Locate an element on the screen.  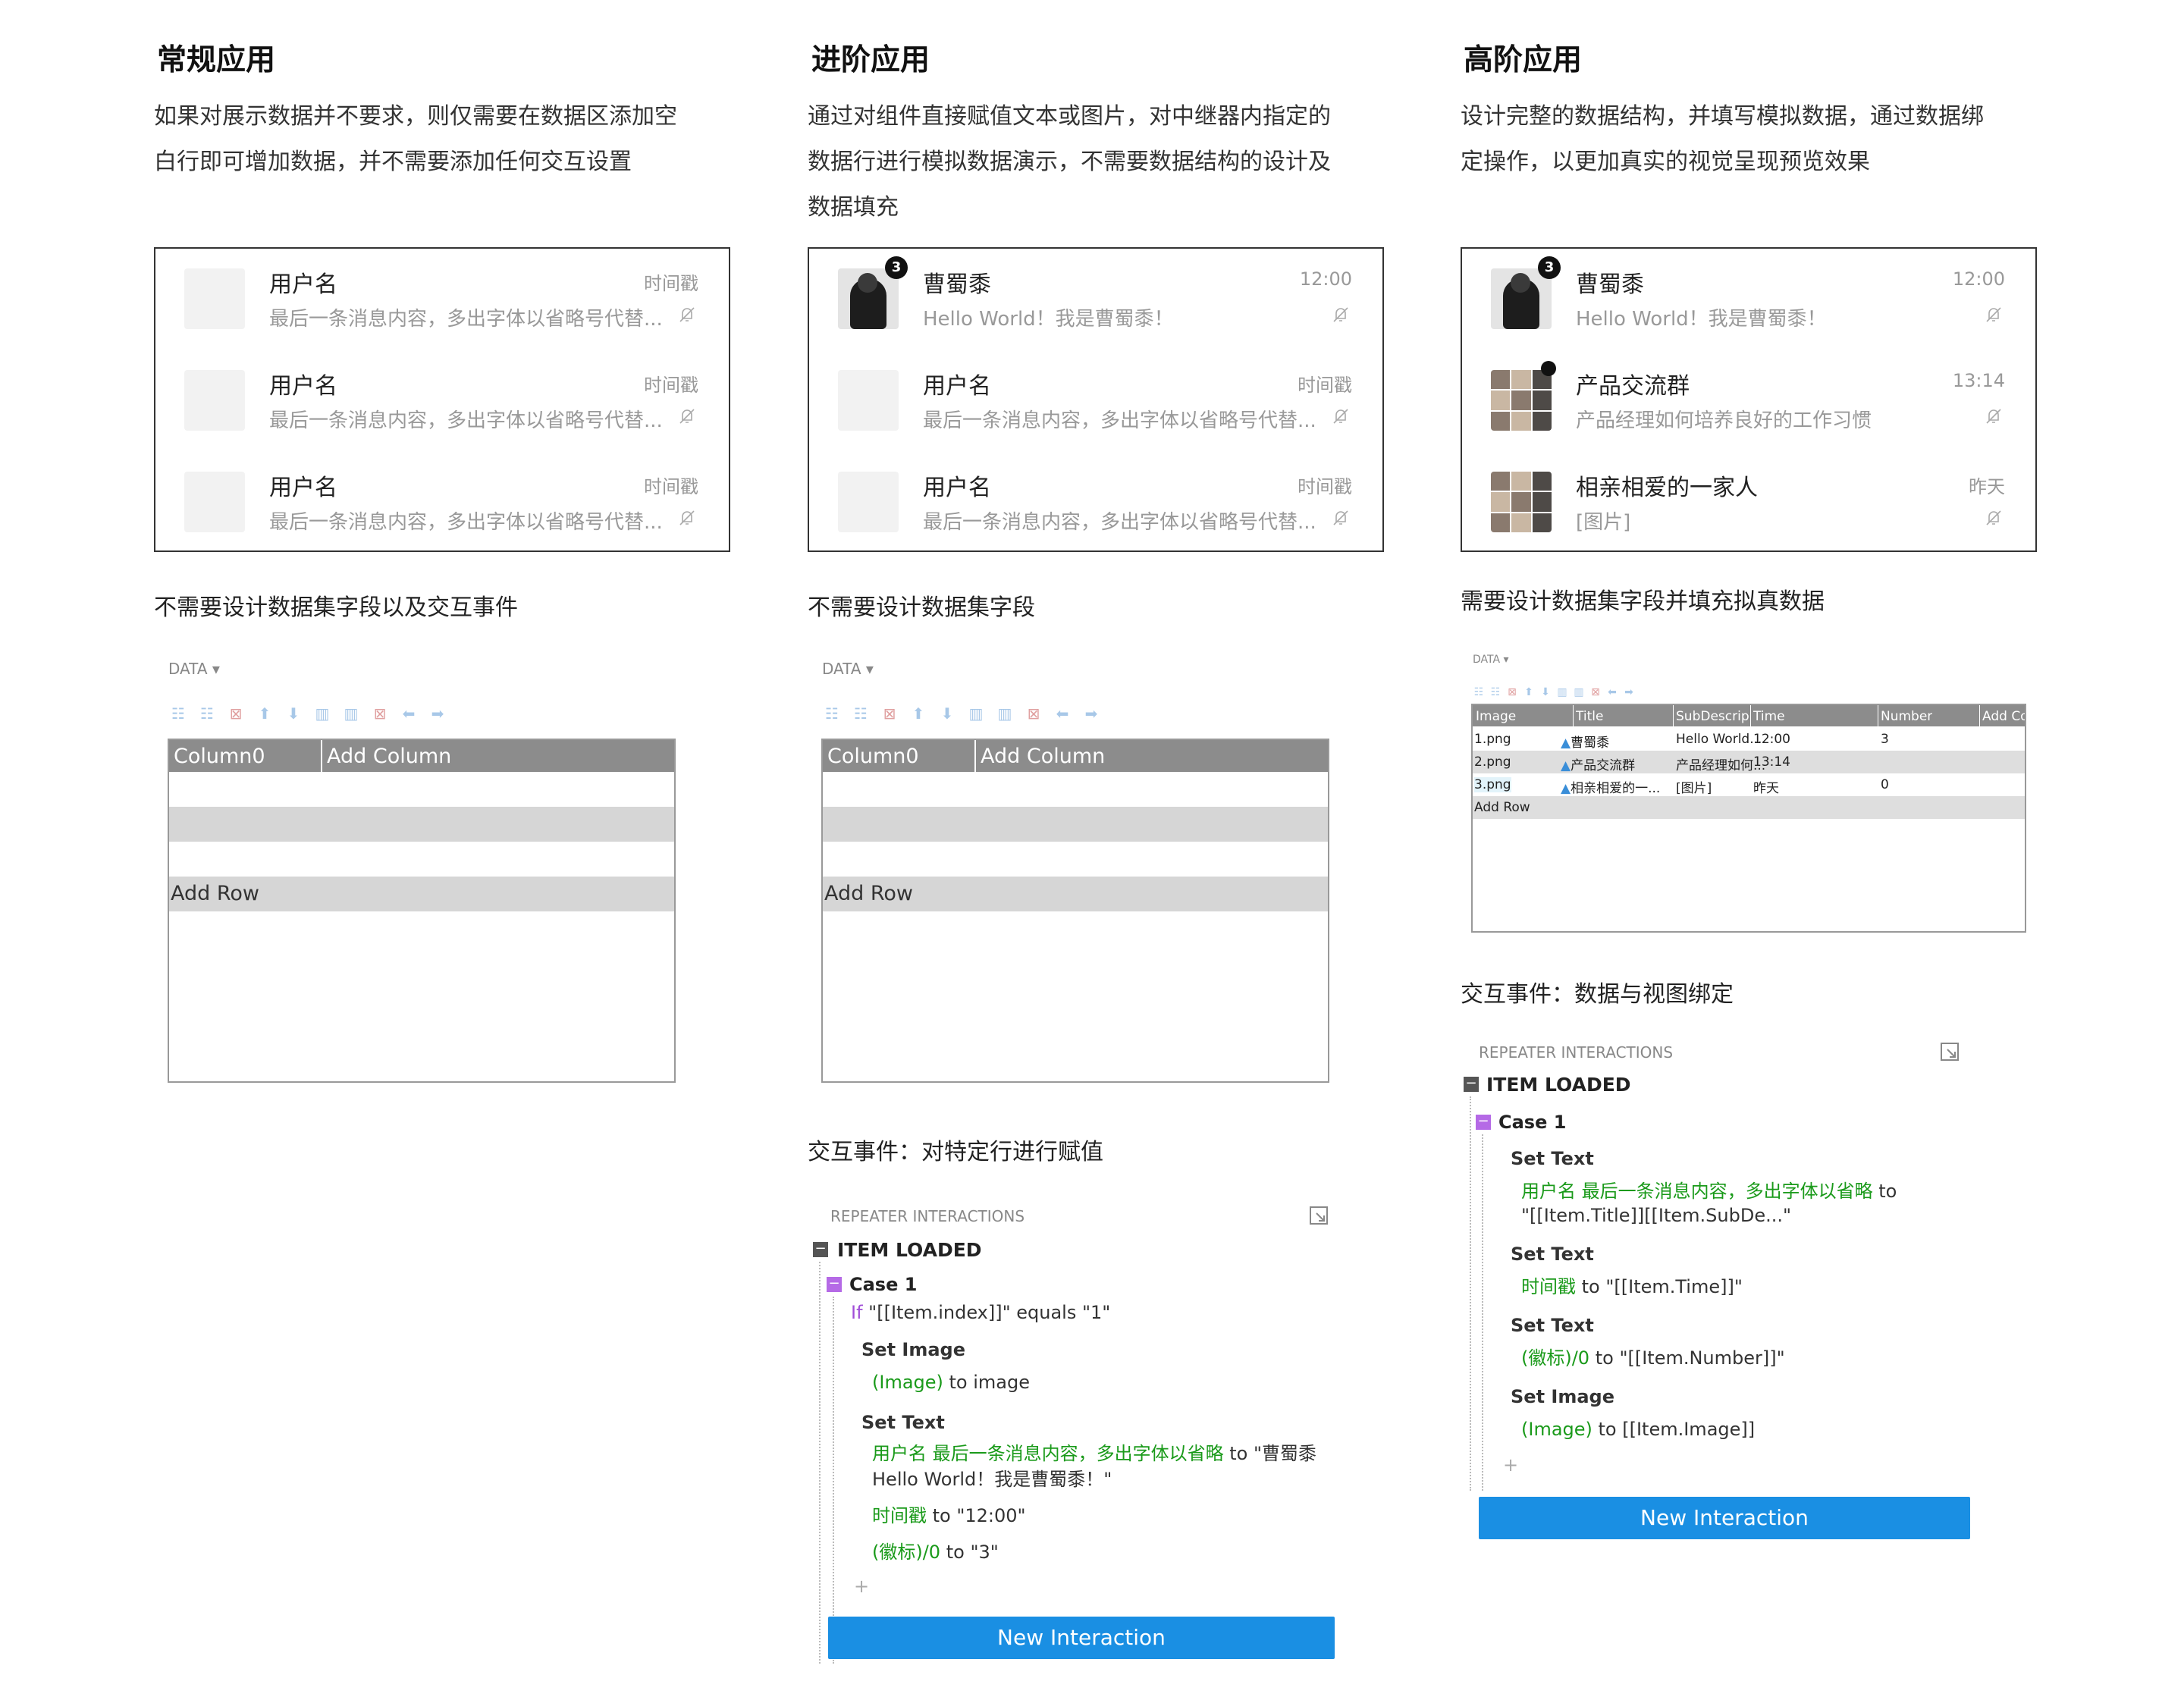
caption-basic: 不需要设计数据集字段以及交互事件 is located at coordinates (336, 607).